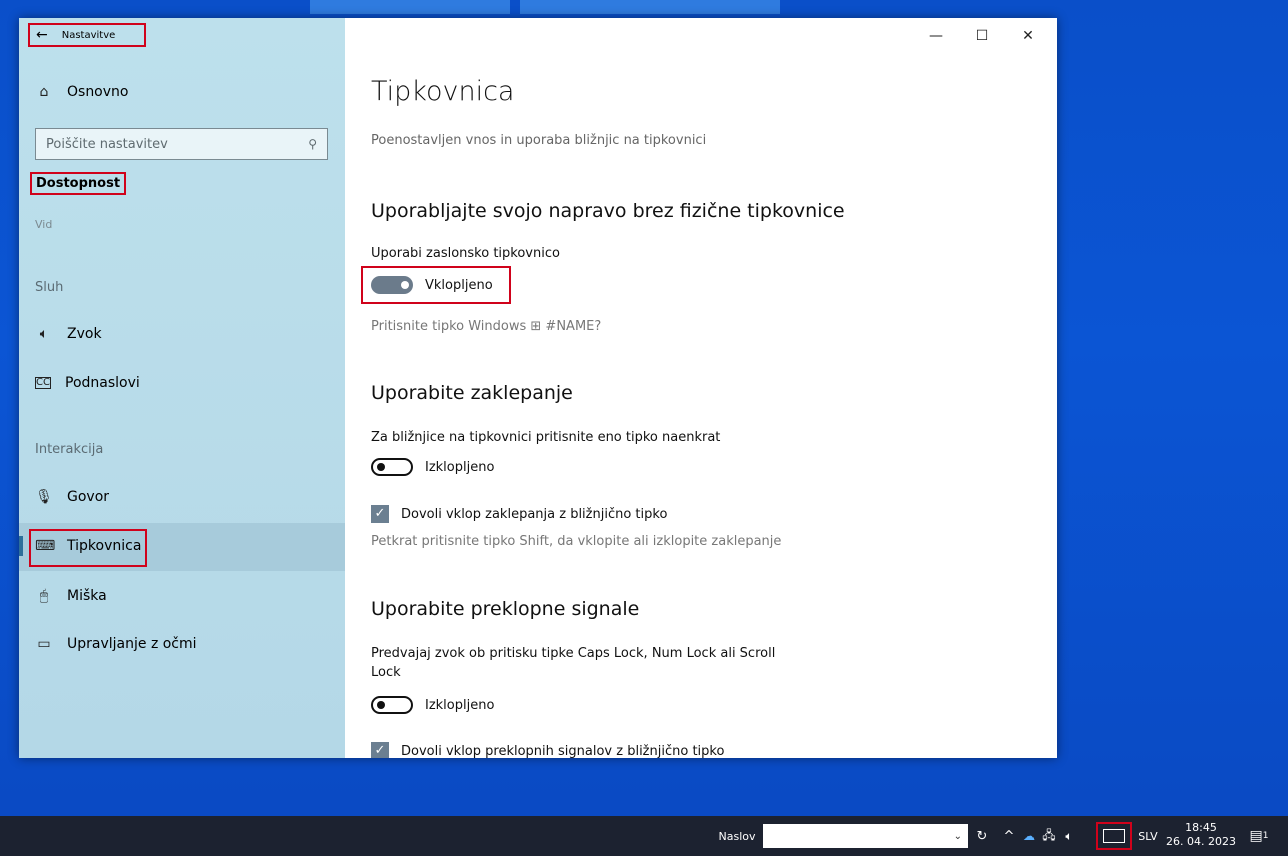 The height and width of the screenshot is (856, 1288). I want to click on close-button: ✕, so click(1028, 36).